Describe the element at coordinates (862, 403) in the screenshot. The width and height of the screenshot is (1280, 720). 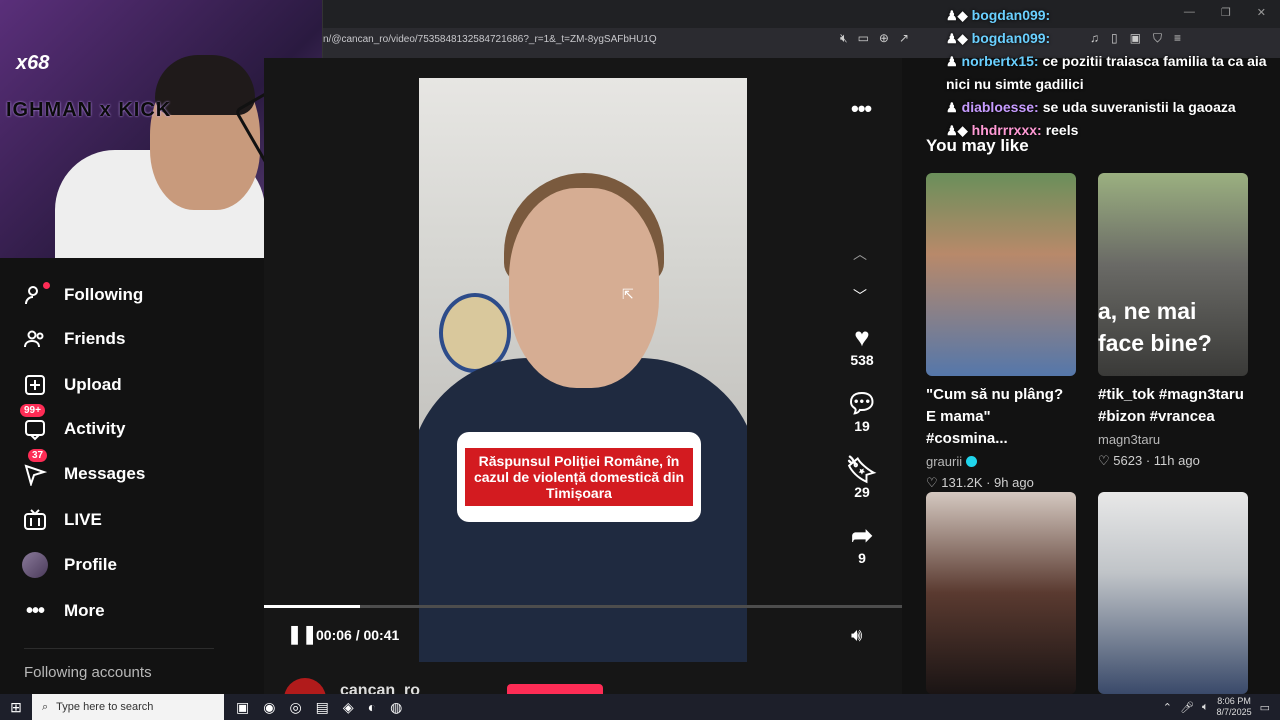
I see `comment-icon: 💬︎` at that location.